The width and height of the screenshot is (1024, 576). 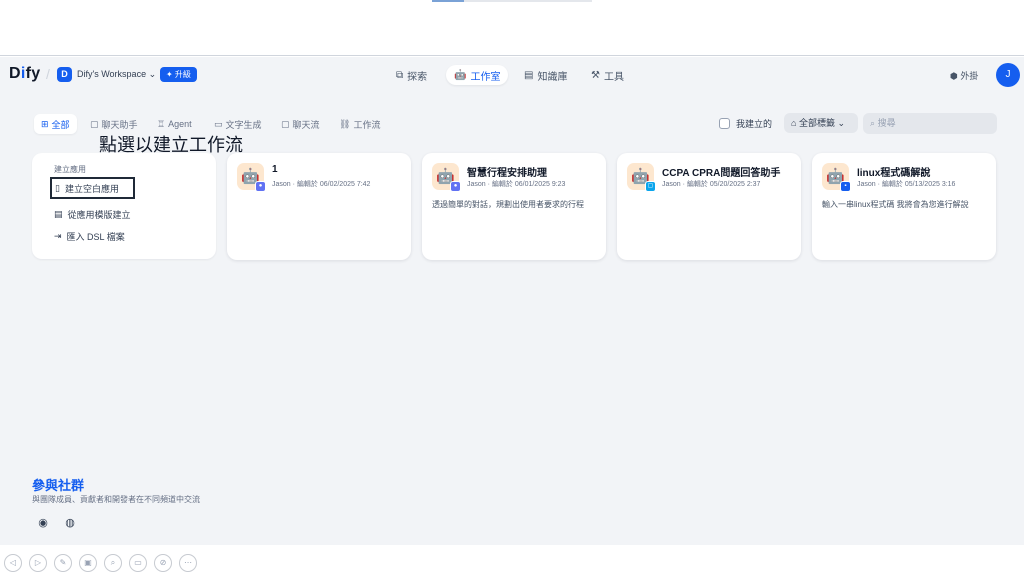 What do you see at coordinates (906, 184) in the screenshot?
I see `app-meta: Jason · 編輯於 05/13/2025 3:16` at bounding box center [906, 184].